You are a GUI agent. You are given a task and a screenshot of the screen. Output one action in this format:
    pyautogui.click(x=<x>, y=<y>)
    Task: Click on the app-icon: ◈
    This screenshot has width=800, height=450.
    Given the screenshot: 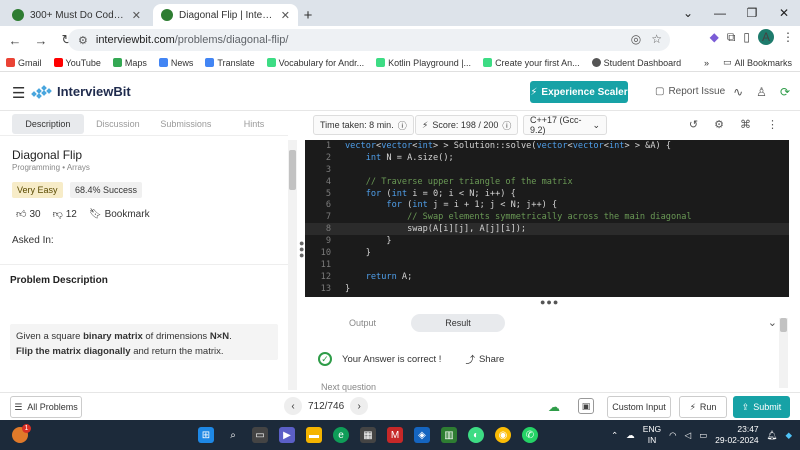 What is the action you would take?
    pyautogui.click(x=422, y=435)
    